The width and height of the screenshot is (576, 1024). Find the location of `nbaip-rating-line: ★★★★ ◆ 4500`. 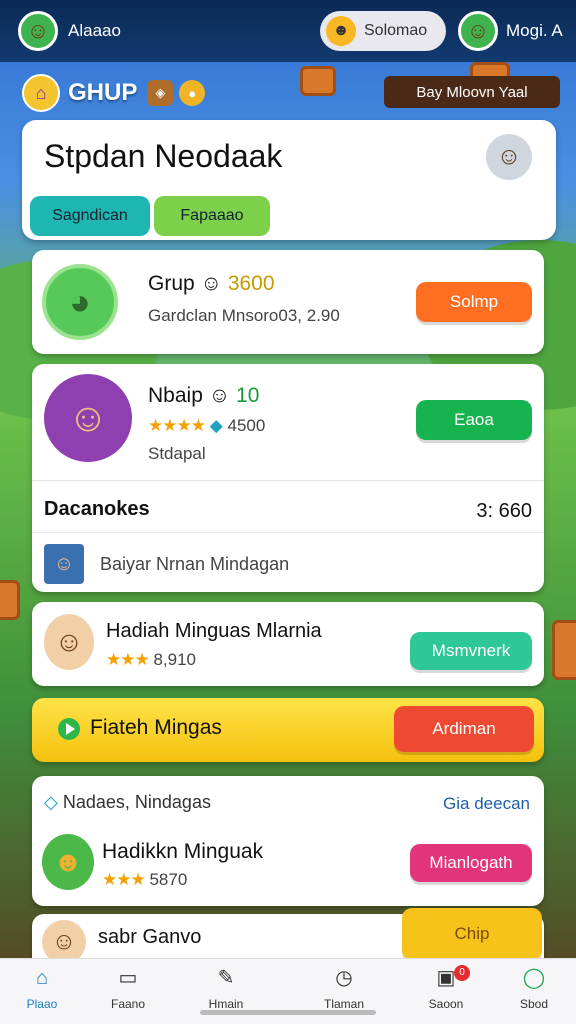

nbaip-rating-line: ★★★★ ◆ 4500 is located at coordinates (206, 426).